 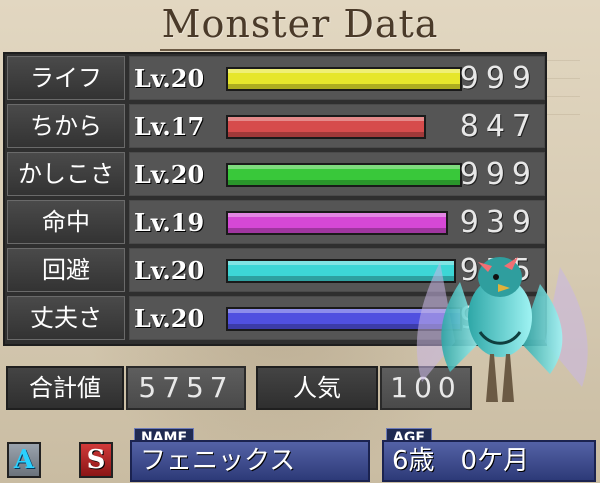 I want to click on stat-label: ちから, so click(x=66, y=126).